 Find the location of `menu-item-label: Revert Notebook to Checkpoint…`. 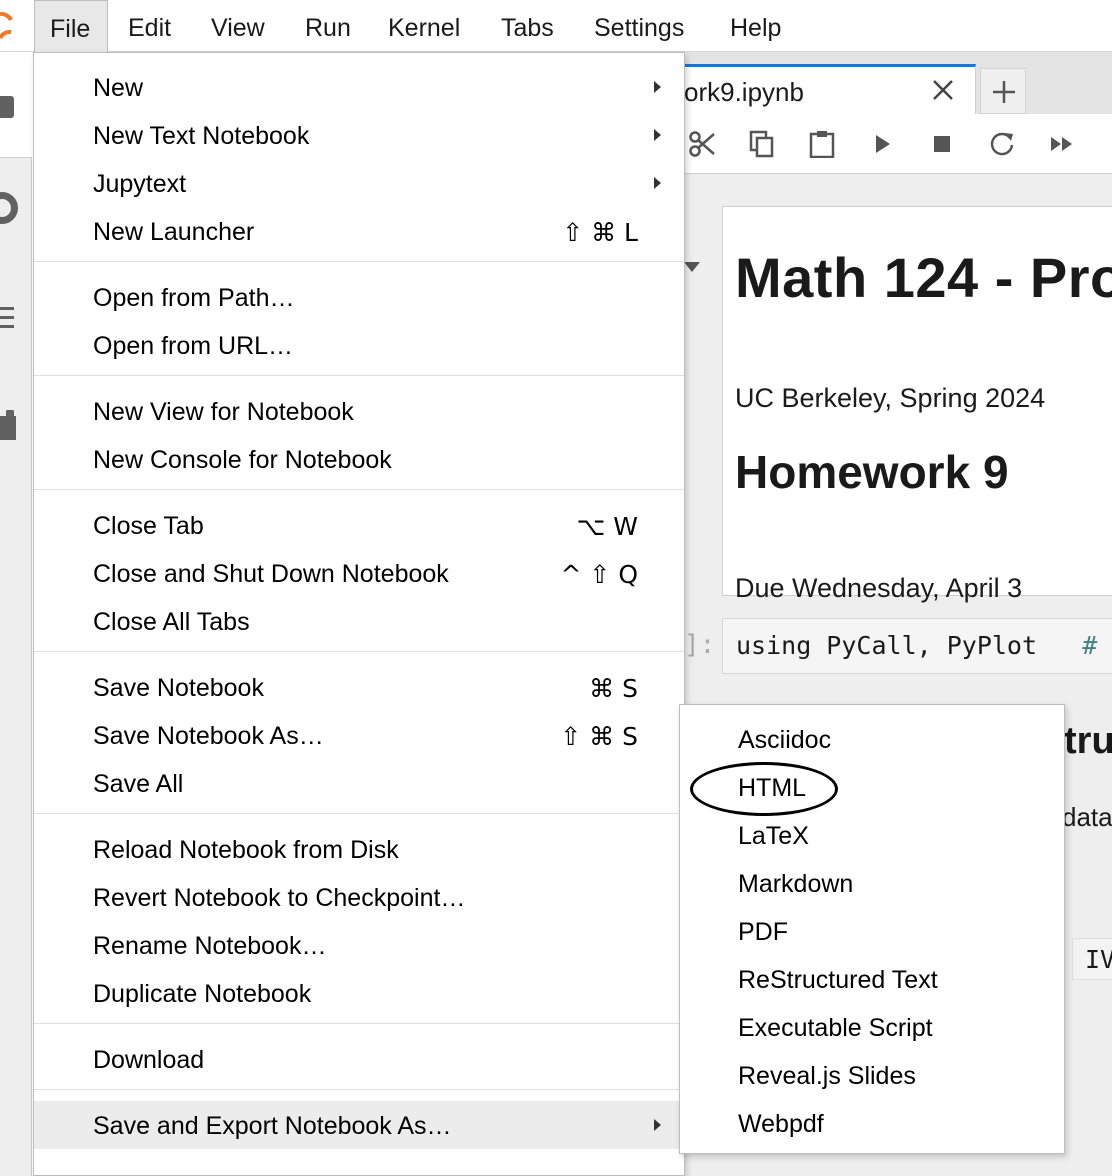

menu-item-label: Revert Notebook to Checkpoint… is located at coordinates (279, 898).